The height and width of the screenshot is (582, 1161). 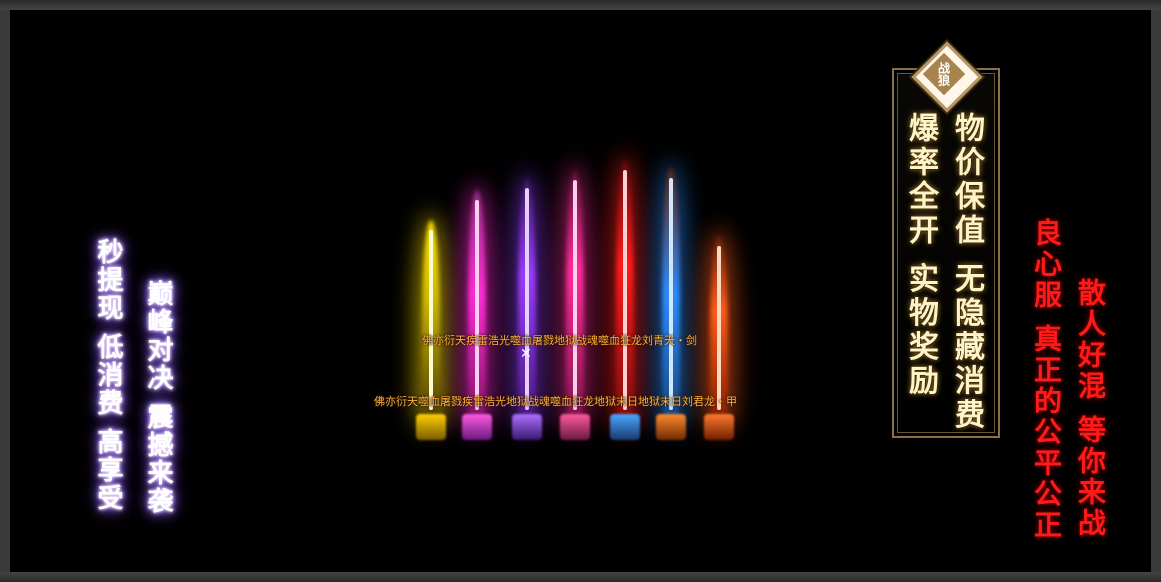 What do you see at coordinates (1090, 408) in the screenshot?
I see `right-slogan-1: 散人好混 等你来战` at bounding box center [1090, 408].